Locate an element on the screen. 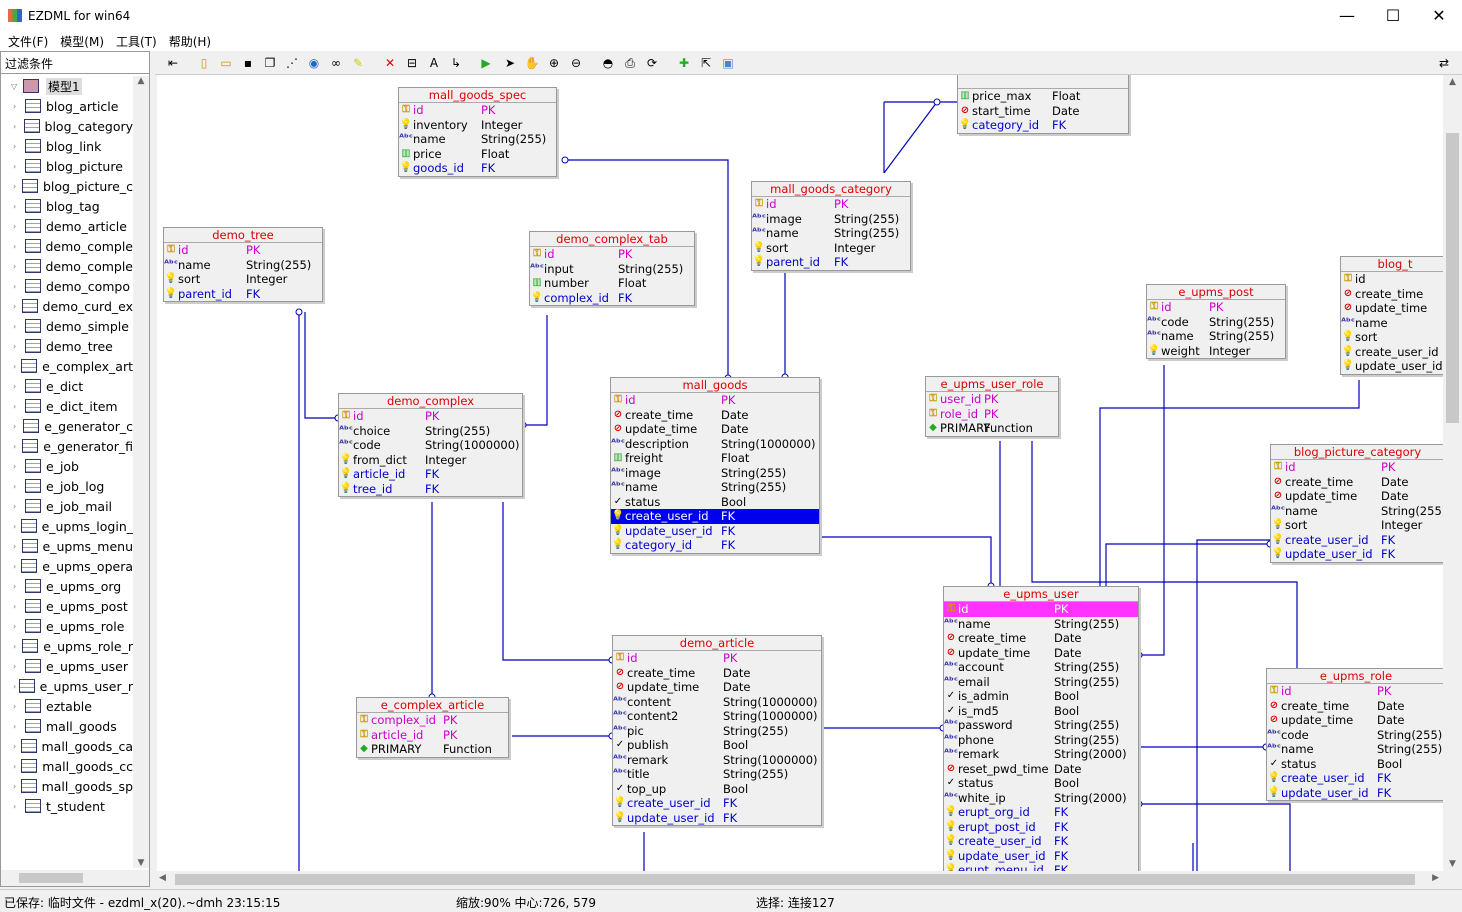 This screenshot has width=1462, height=912. field-row: ᴬᵇᶜ code String(255) is located at coordinates (1216, 322).